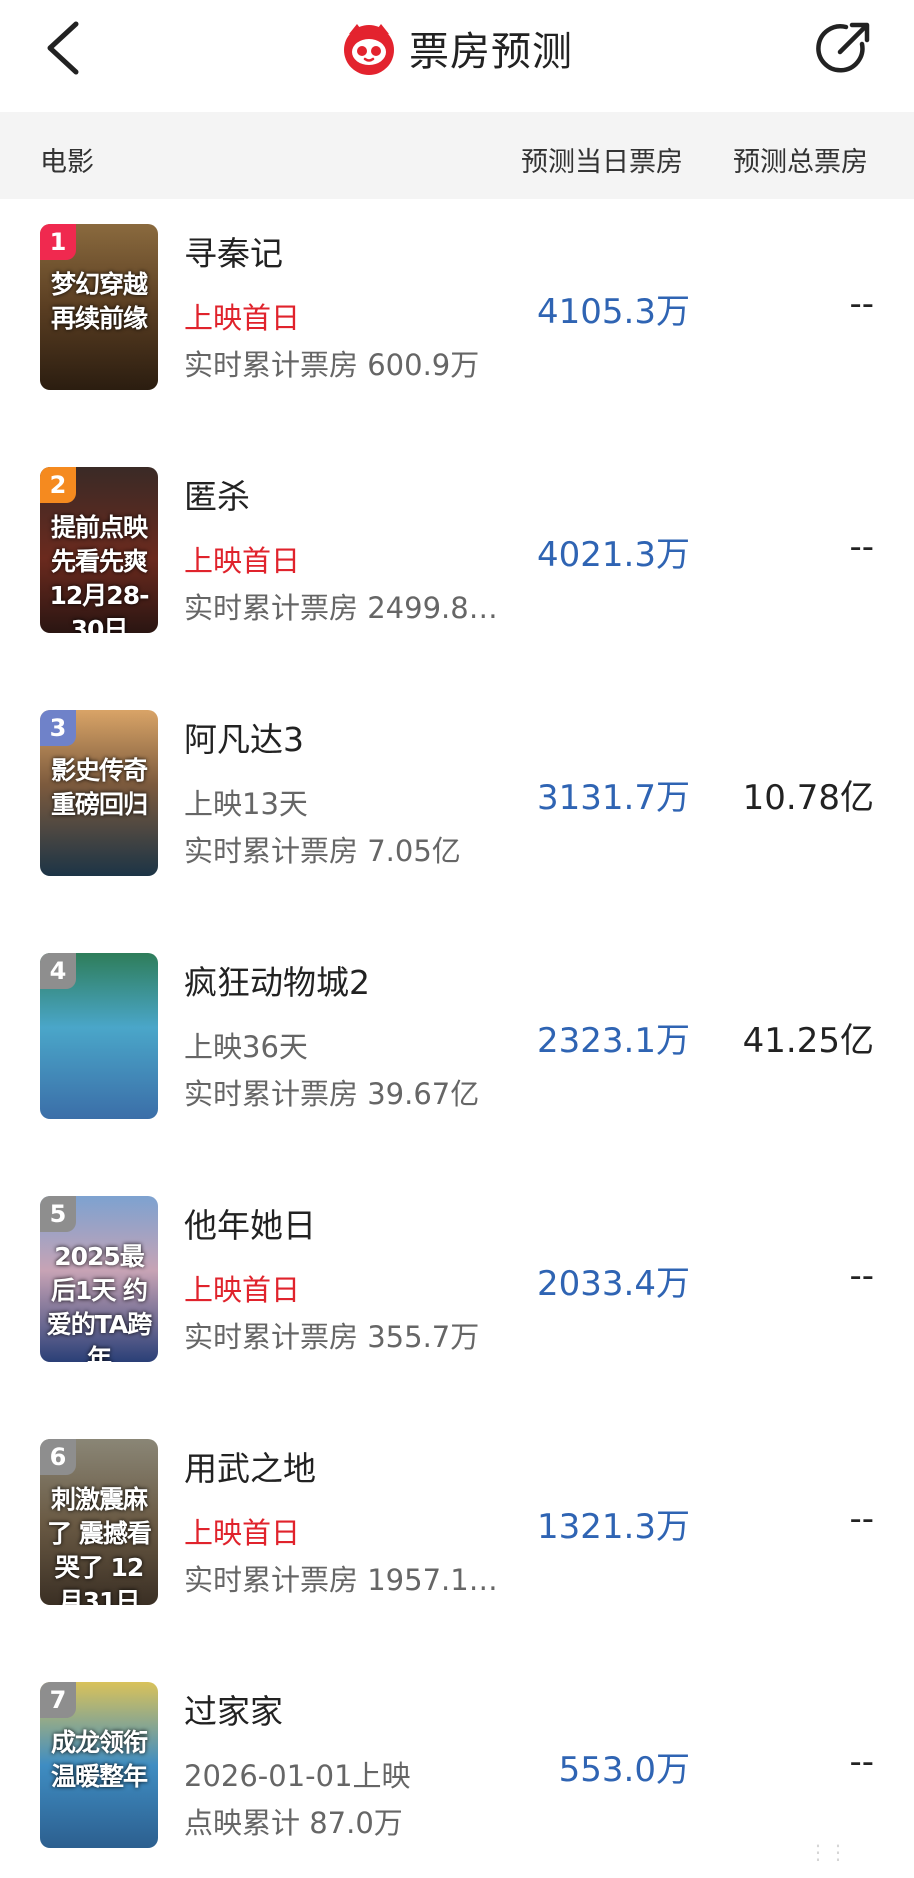  I want to click on release-status: 2026-01-01上映, so click(297, 1776).